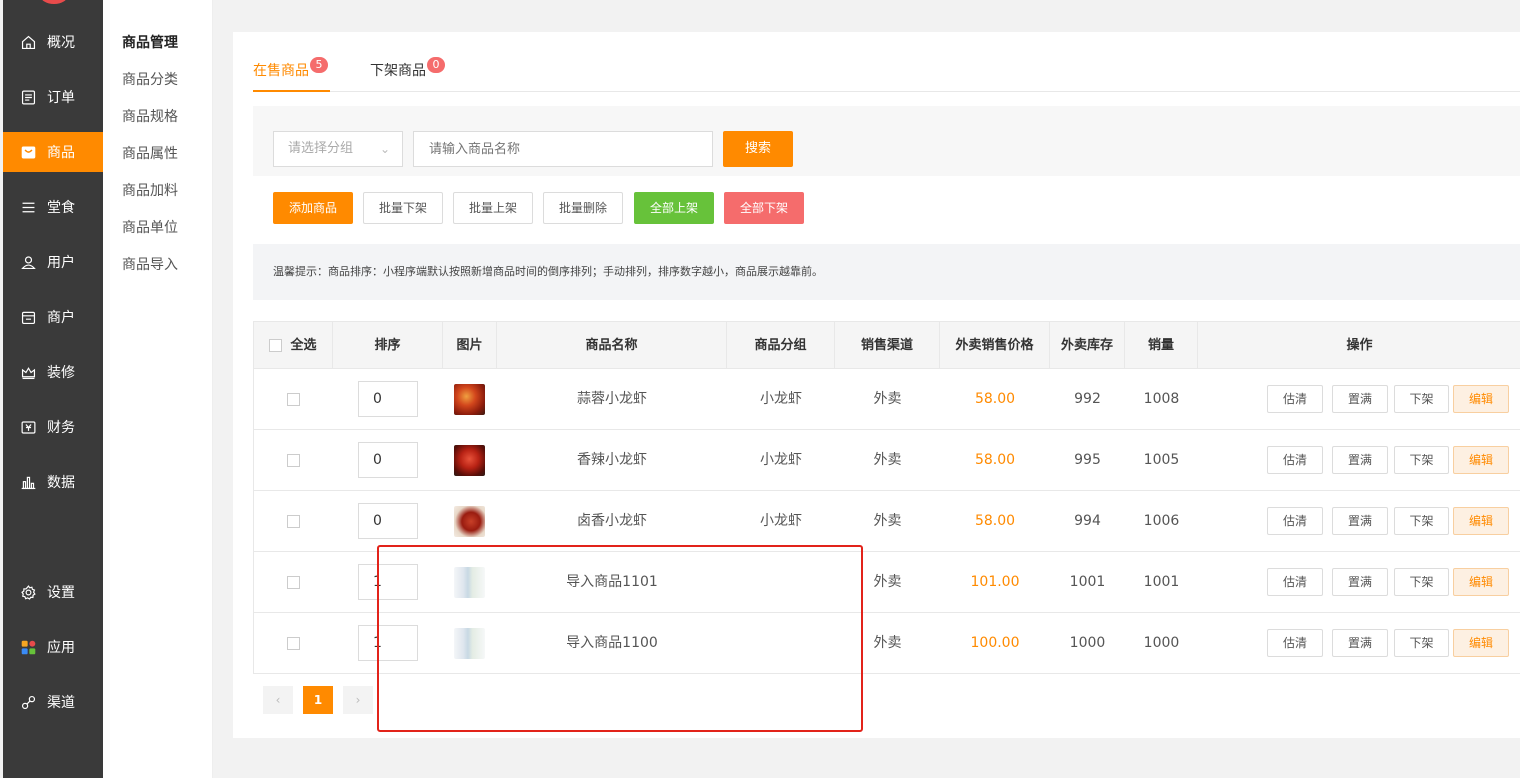  Describe the element at coordinates (318, 700) in the screenshot. I see `page-number-current: 1` at that location.